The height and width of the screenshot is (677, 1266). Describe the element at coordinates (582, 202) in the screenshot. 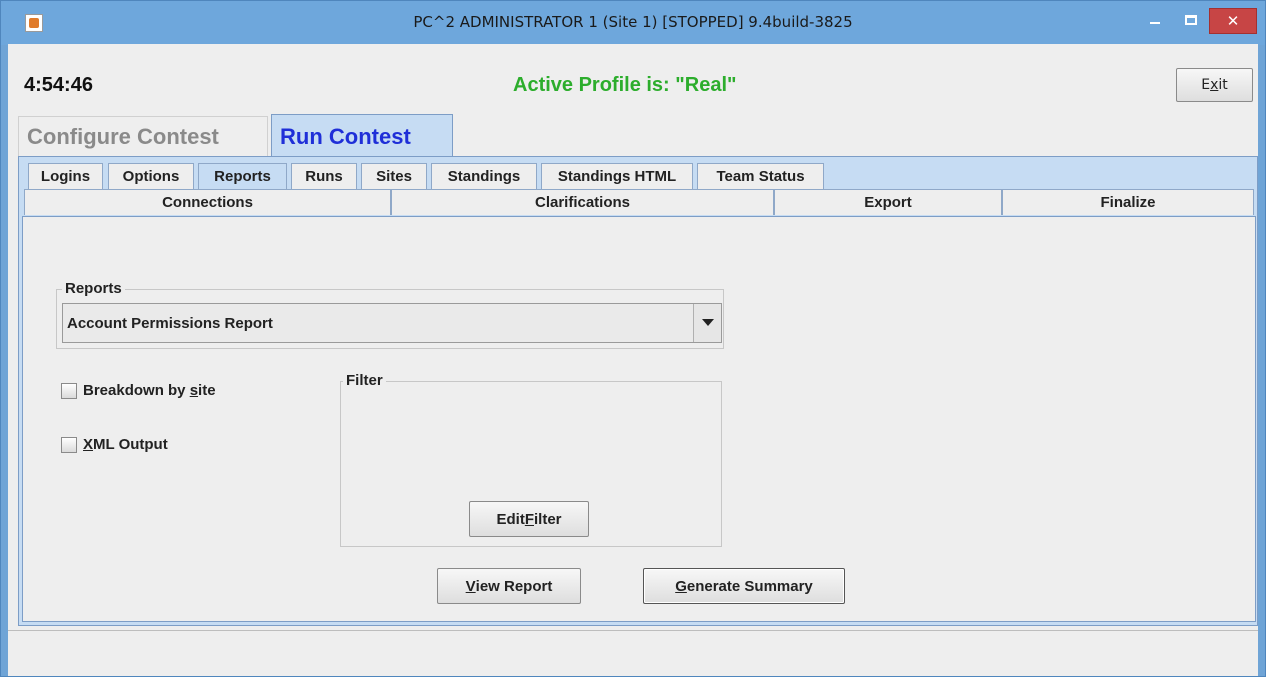

I see `tab-clarifications: Clarifications` at that location.